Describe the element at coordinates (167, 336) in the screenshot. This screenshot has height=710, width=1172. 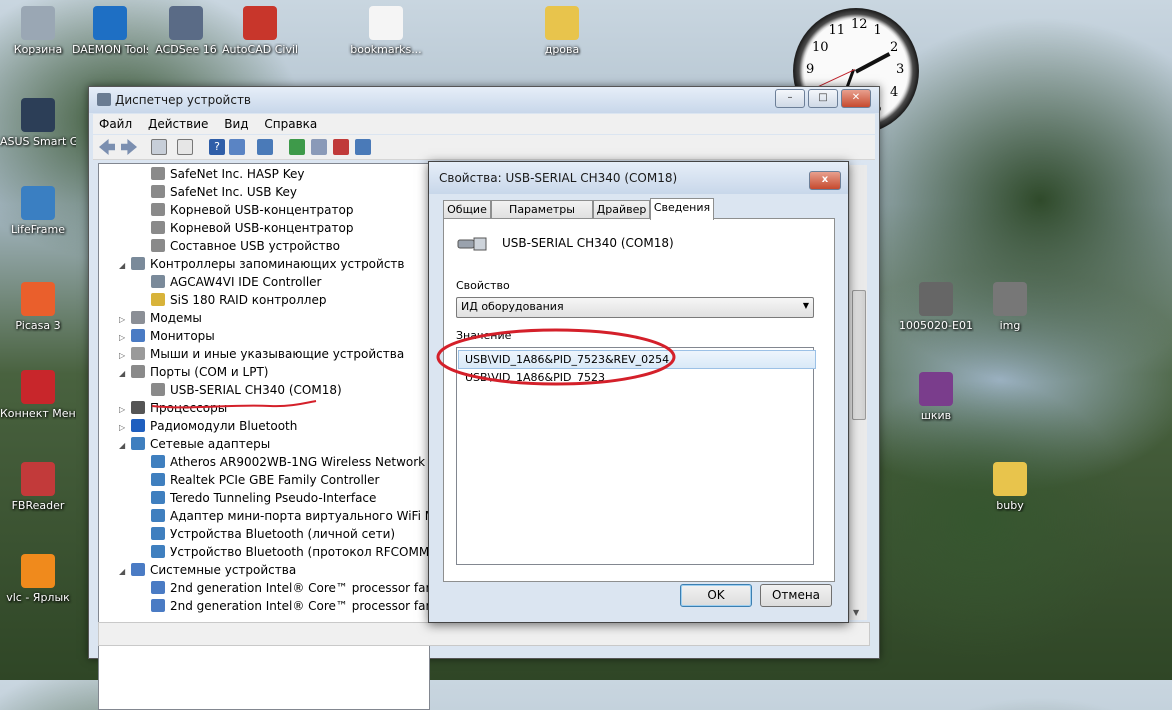
I see `tree-node: ▷ Мониторы` at that location.